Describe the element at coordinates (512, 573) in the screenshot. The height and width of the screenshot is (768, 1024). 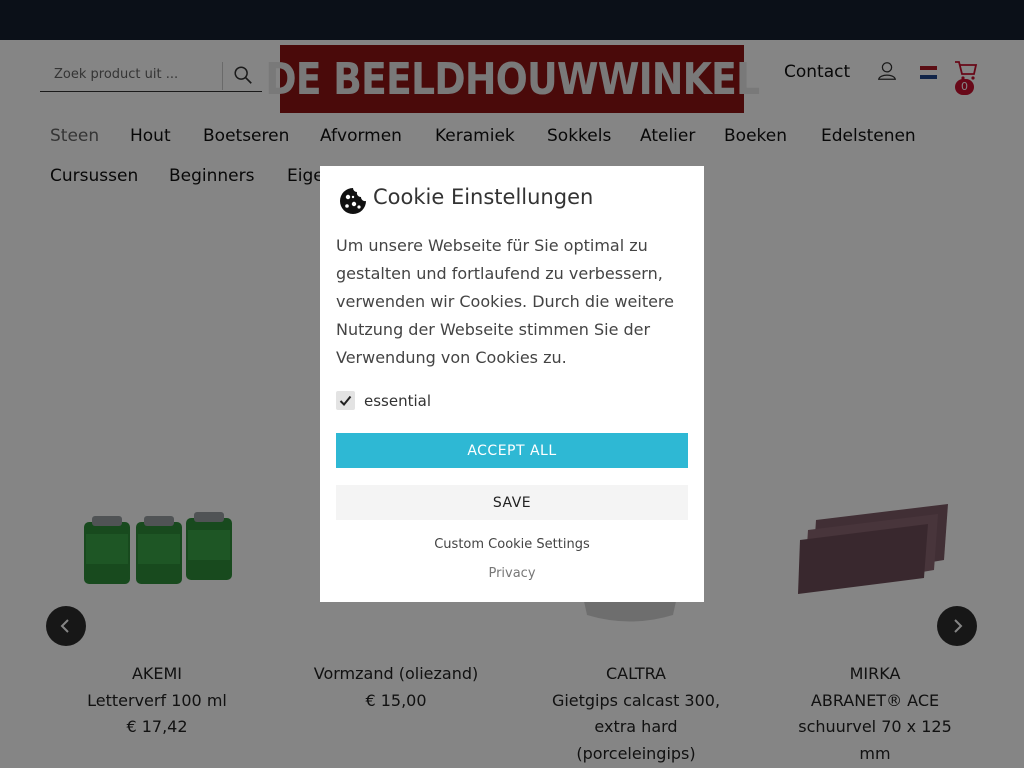
I see `privacy-link: Privacy` at that location.